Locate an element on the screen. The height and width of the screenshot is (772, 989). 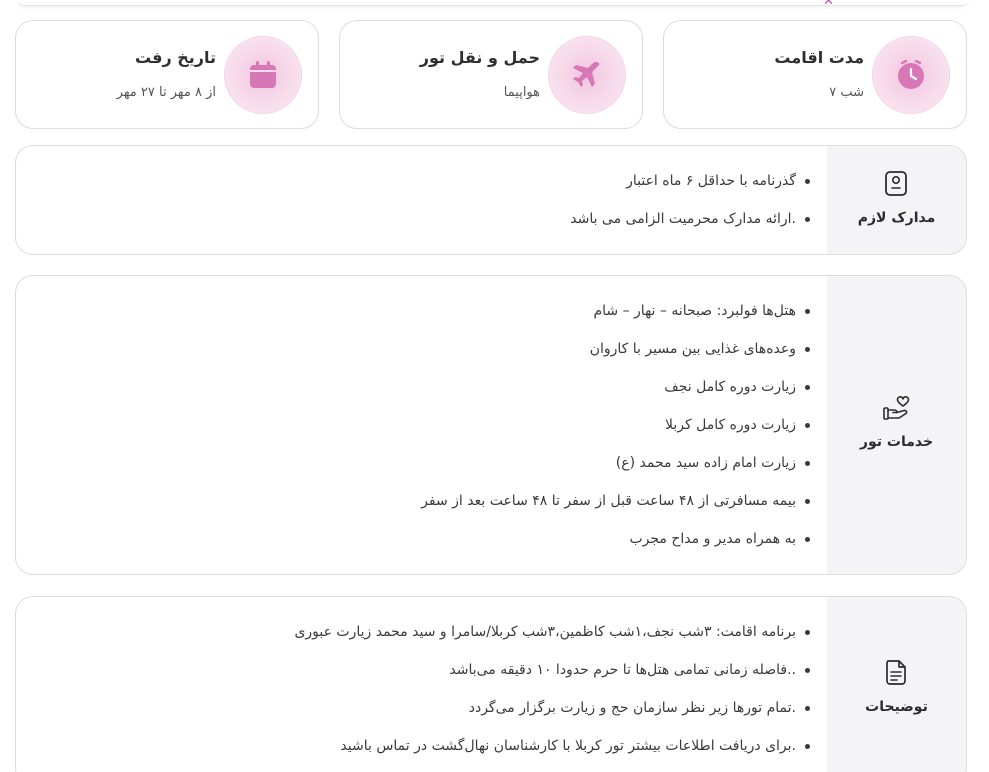
list-item: زیارت دوره کامل کربلا is located at coordinates (615, 433).